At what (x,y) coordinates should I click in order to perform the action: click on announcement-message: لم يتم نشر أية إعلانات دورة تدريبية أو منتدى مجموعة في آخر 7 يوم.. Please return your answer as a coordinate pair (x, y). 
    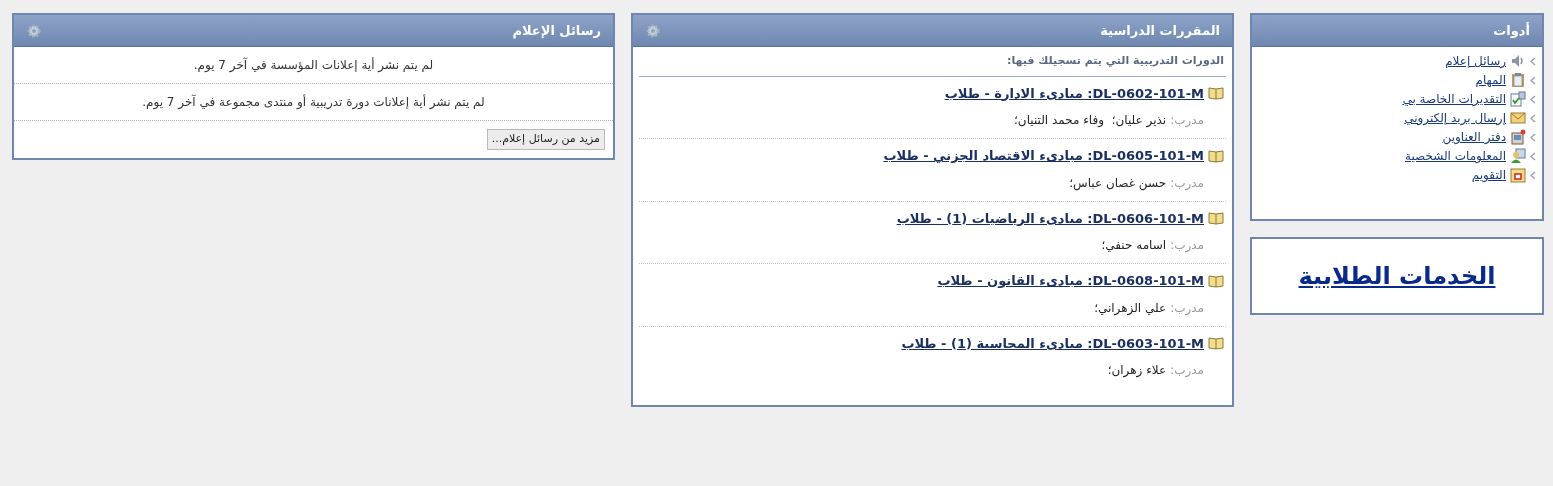
    Looking at the image, I should click on (313, 102).